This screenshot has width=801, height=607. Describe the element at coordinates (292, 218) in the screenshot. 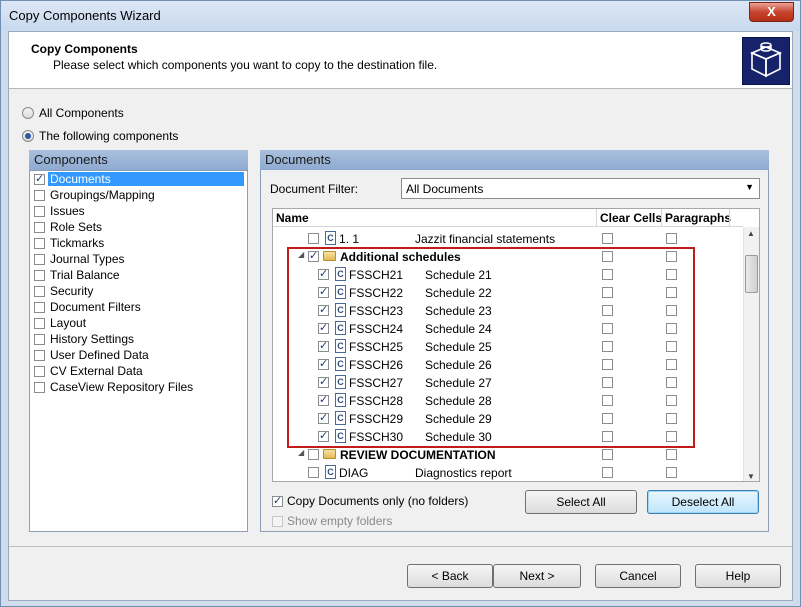

I see `column-name: Name` at that location.